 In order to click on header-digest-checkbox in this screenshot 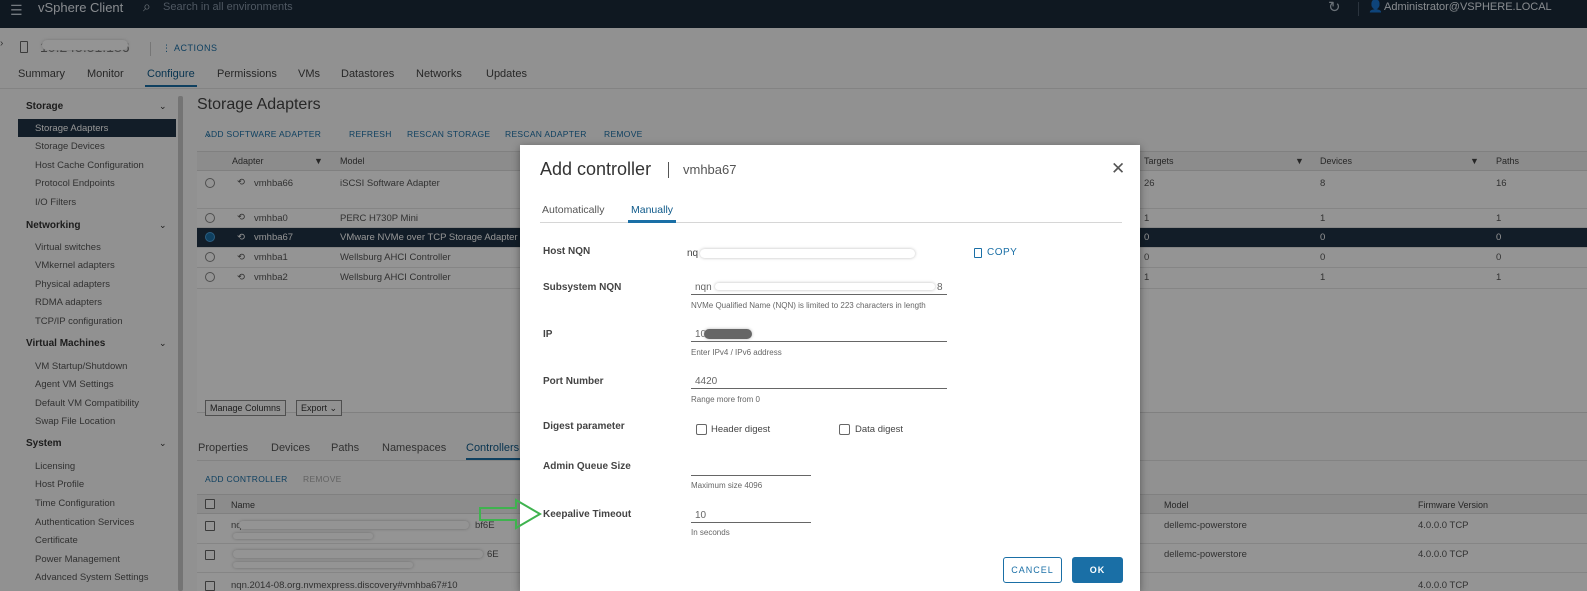, I will do `click(701, 429)`.